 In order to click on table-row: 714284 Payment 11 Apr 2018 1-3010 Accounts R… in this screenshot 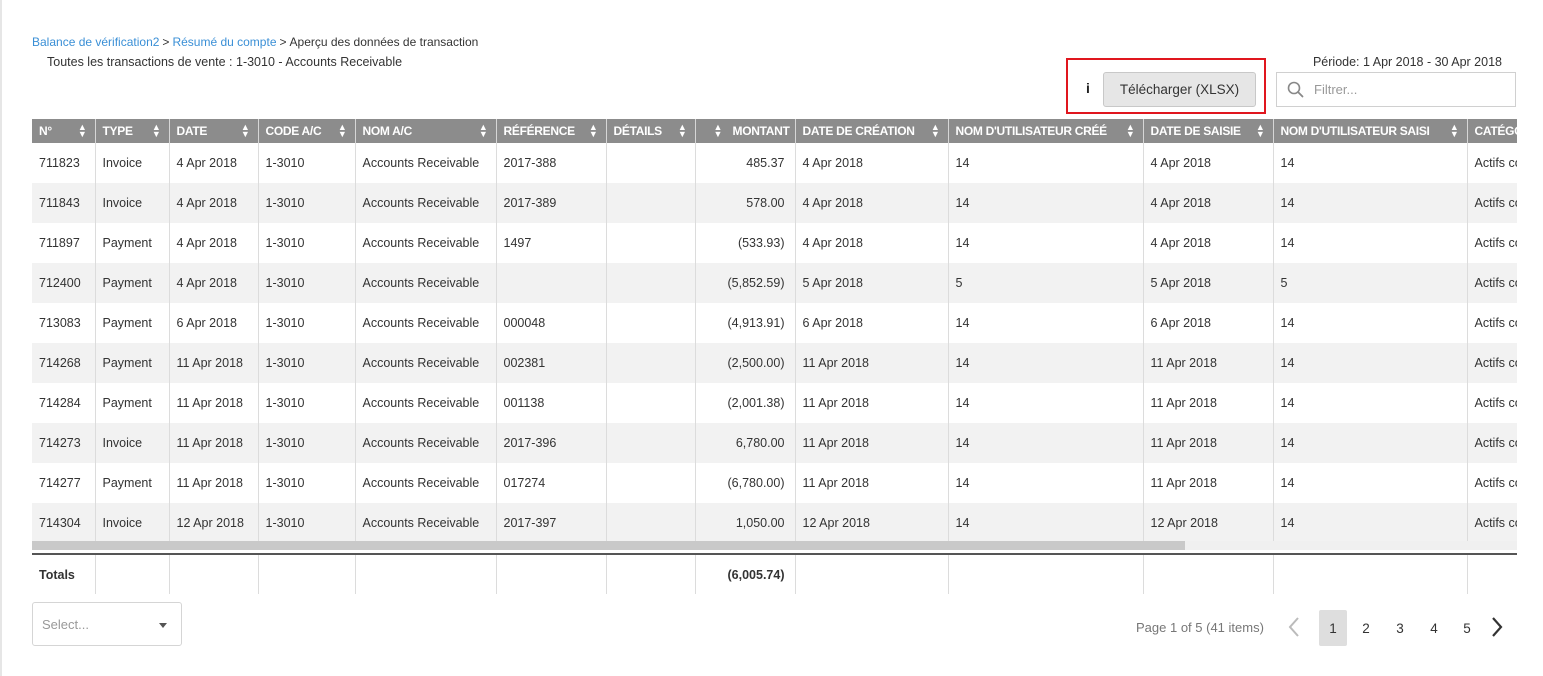, I will do `click(774, 403)`.